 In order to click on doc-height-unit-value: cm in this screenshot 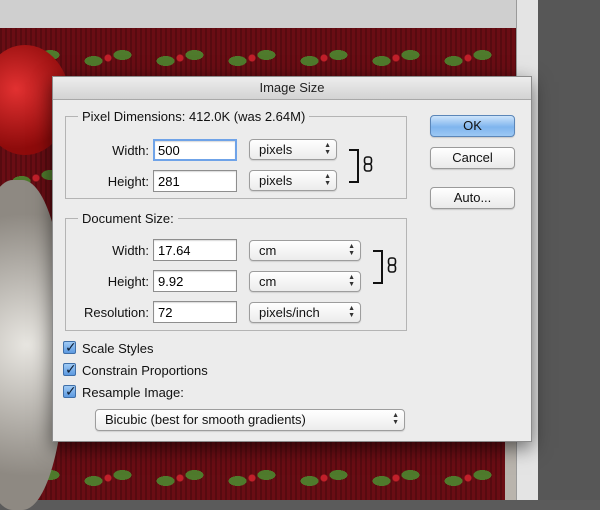, I will do `click(268, 281)`.